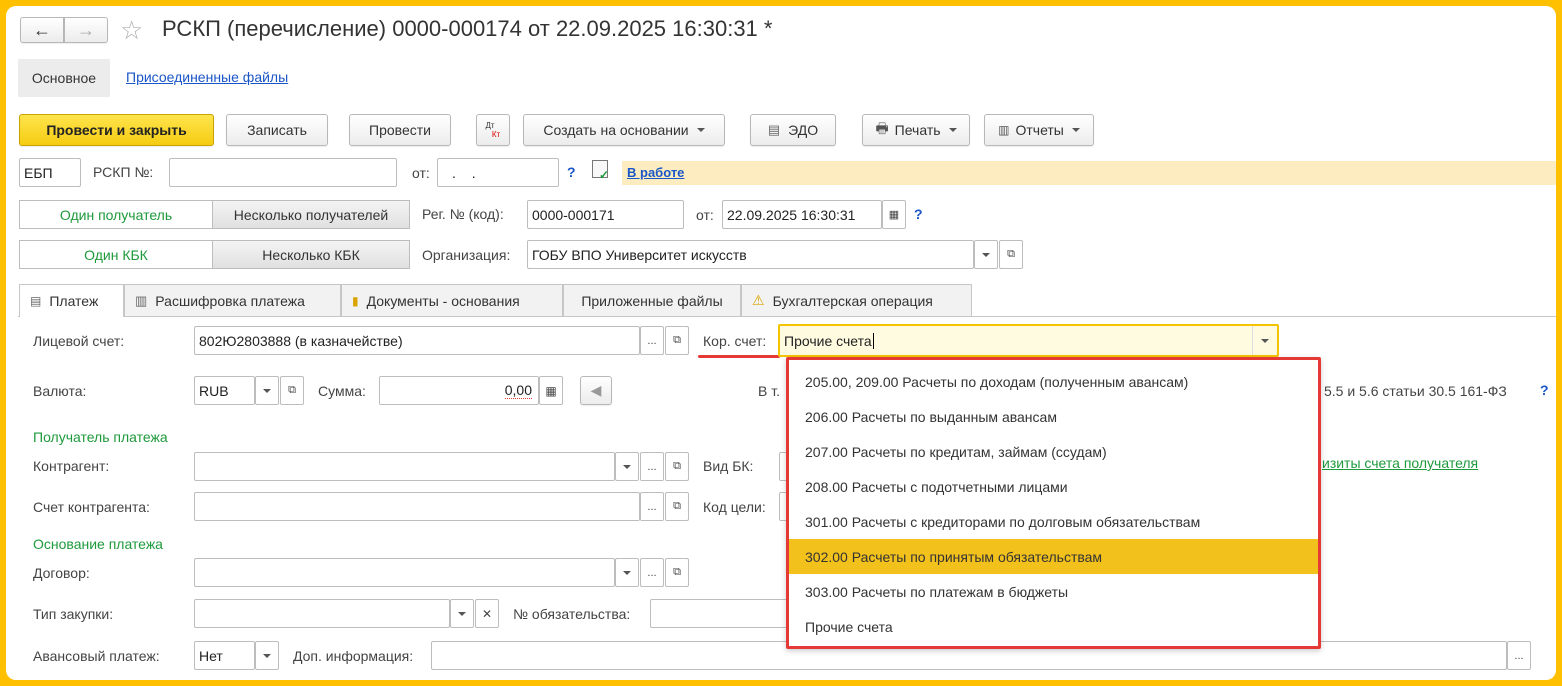 The image size is (1562, 686). Describe the element at coordinates (71, 300) in the screenshot. I see `tab-payment: ▤ Платеж` at that location.